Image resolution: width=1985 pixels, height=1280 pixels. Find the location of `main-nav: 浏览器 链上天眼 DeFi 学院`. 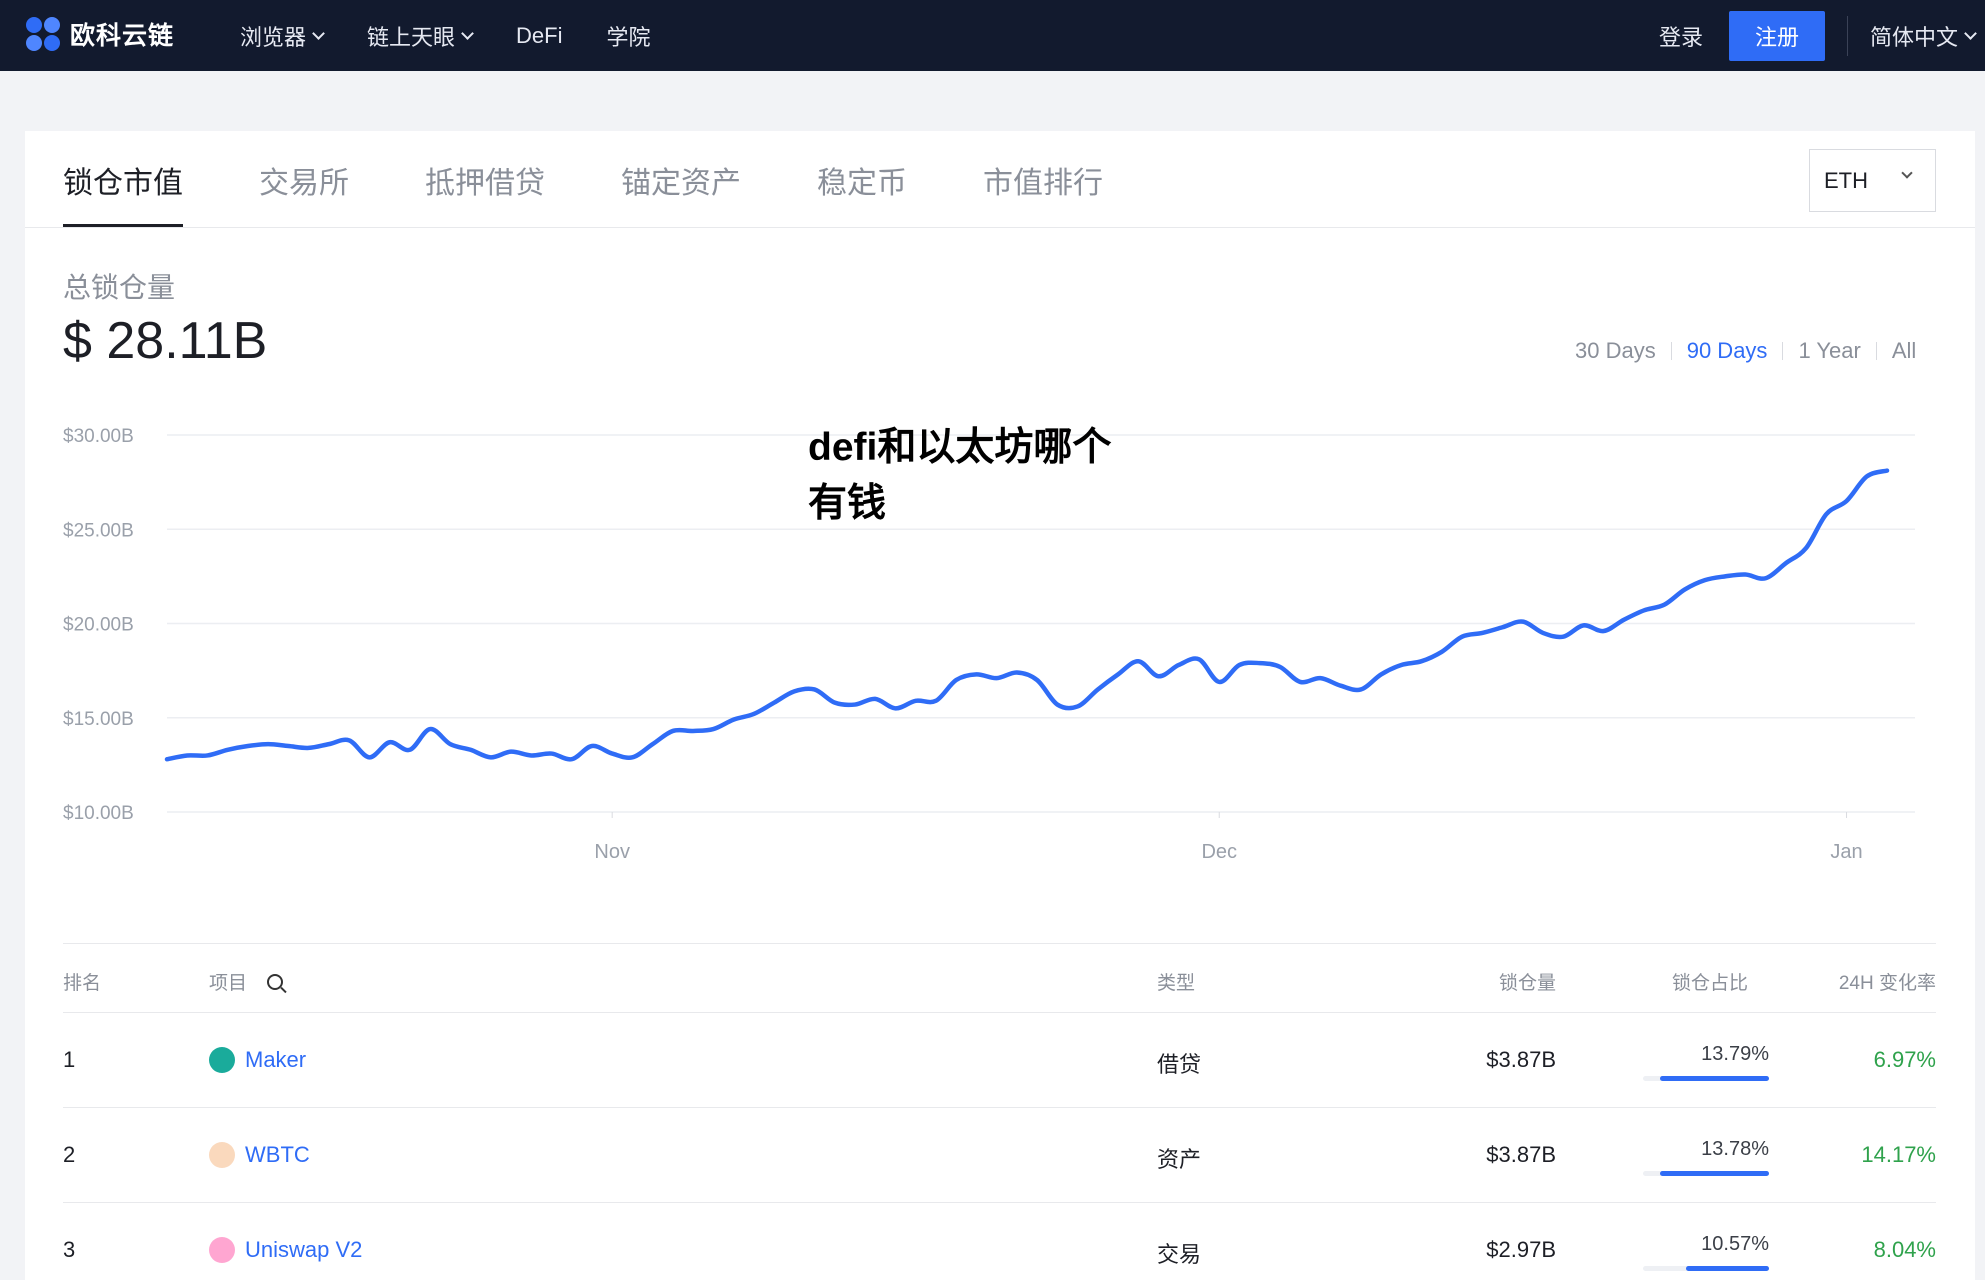

main-nav: 浏览器 链上天眼 DeFi 学院 is located at coordinates (445, 35).